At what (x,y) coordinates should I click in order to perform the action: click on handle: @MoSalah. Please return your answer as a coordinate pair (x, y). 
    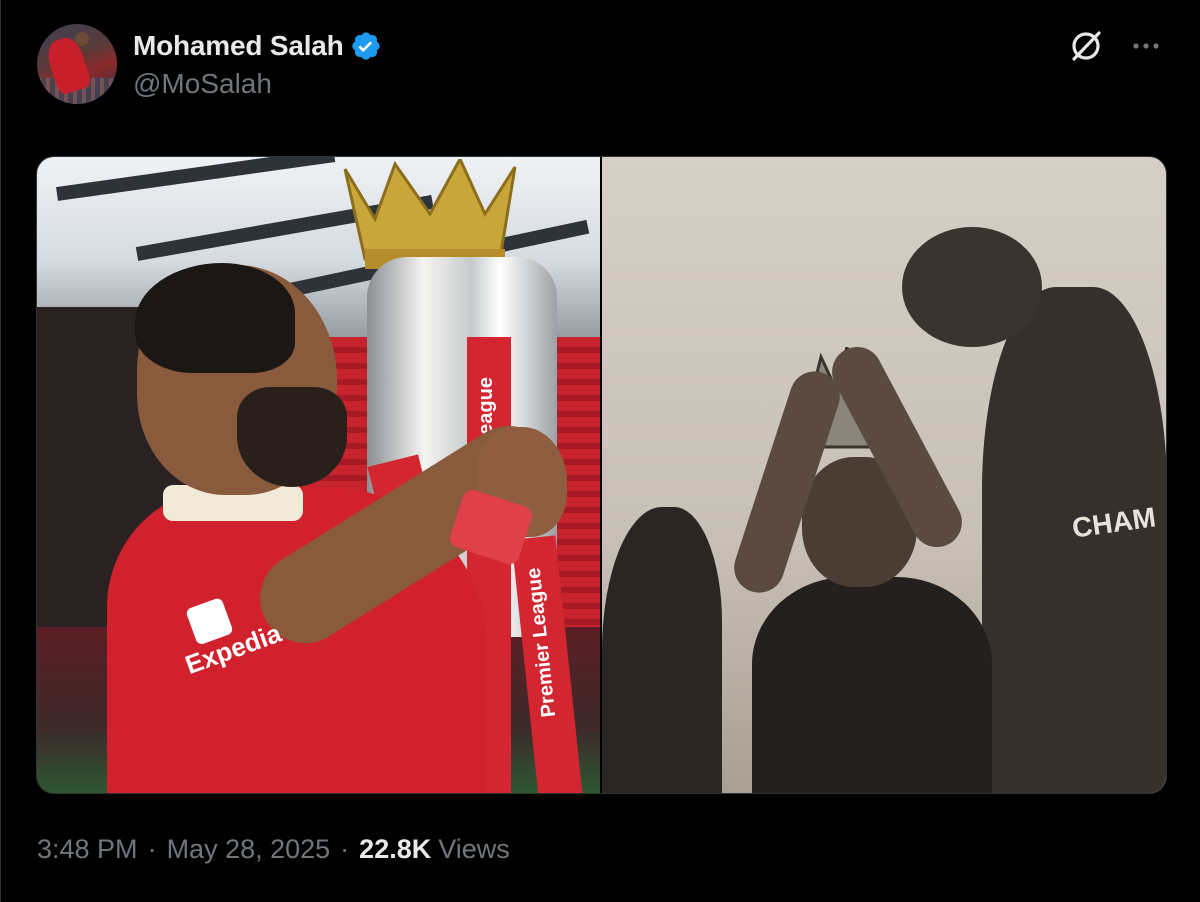
    Looking at the image, I should click on (257, 84).